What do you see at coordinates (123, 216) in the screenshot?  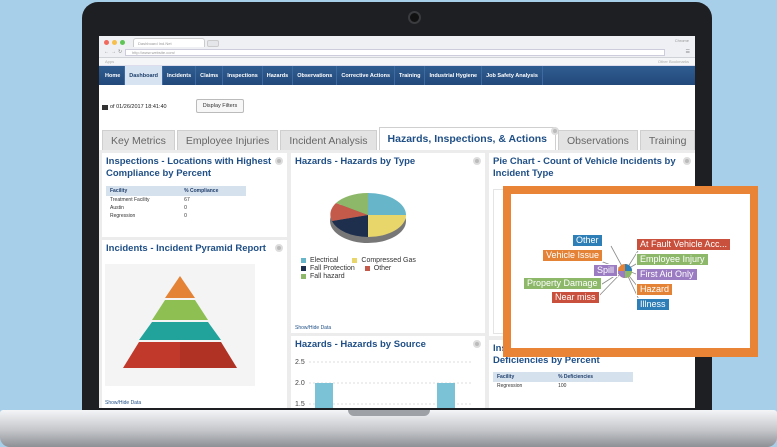 I see `cell: Regression` at bounding box center [123, 216].